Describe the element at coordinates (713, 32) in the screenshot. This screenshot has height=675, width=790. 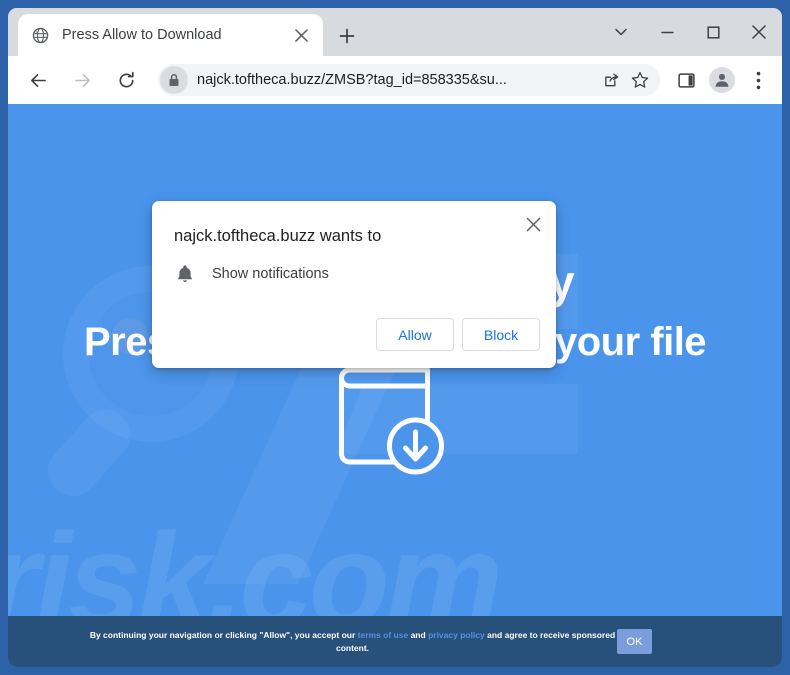
I see `maximize-icon` at that location.